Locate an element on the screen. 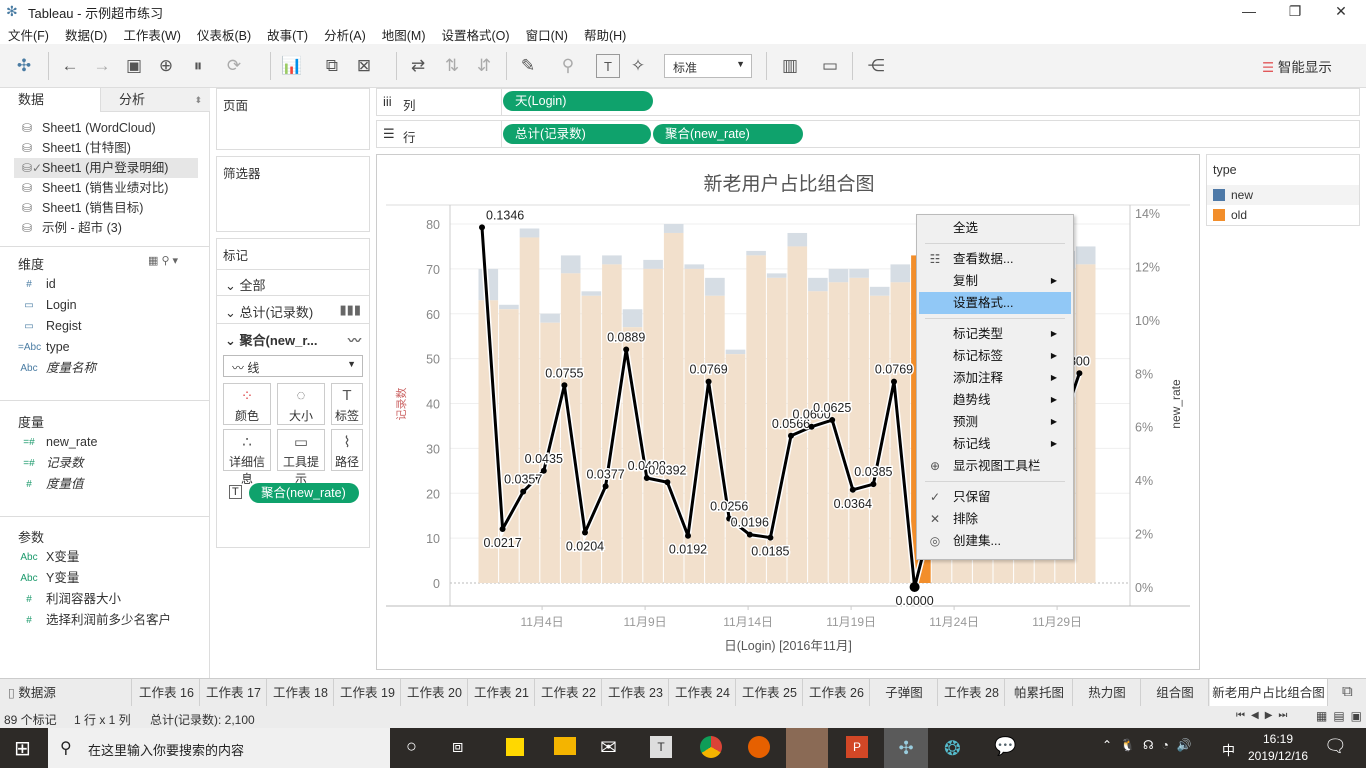  sheet-nav-icons: ⏮◀▶⏭ is located at coordinates (1264, 715).